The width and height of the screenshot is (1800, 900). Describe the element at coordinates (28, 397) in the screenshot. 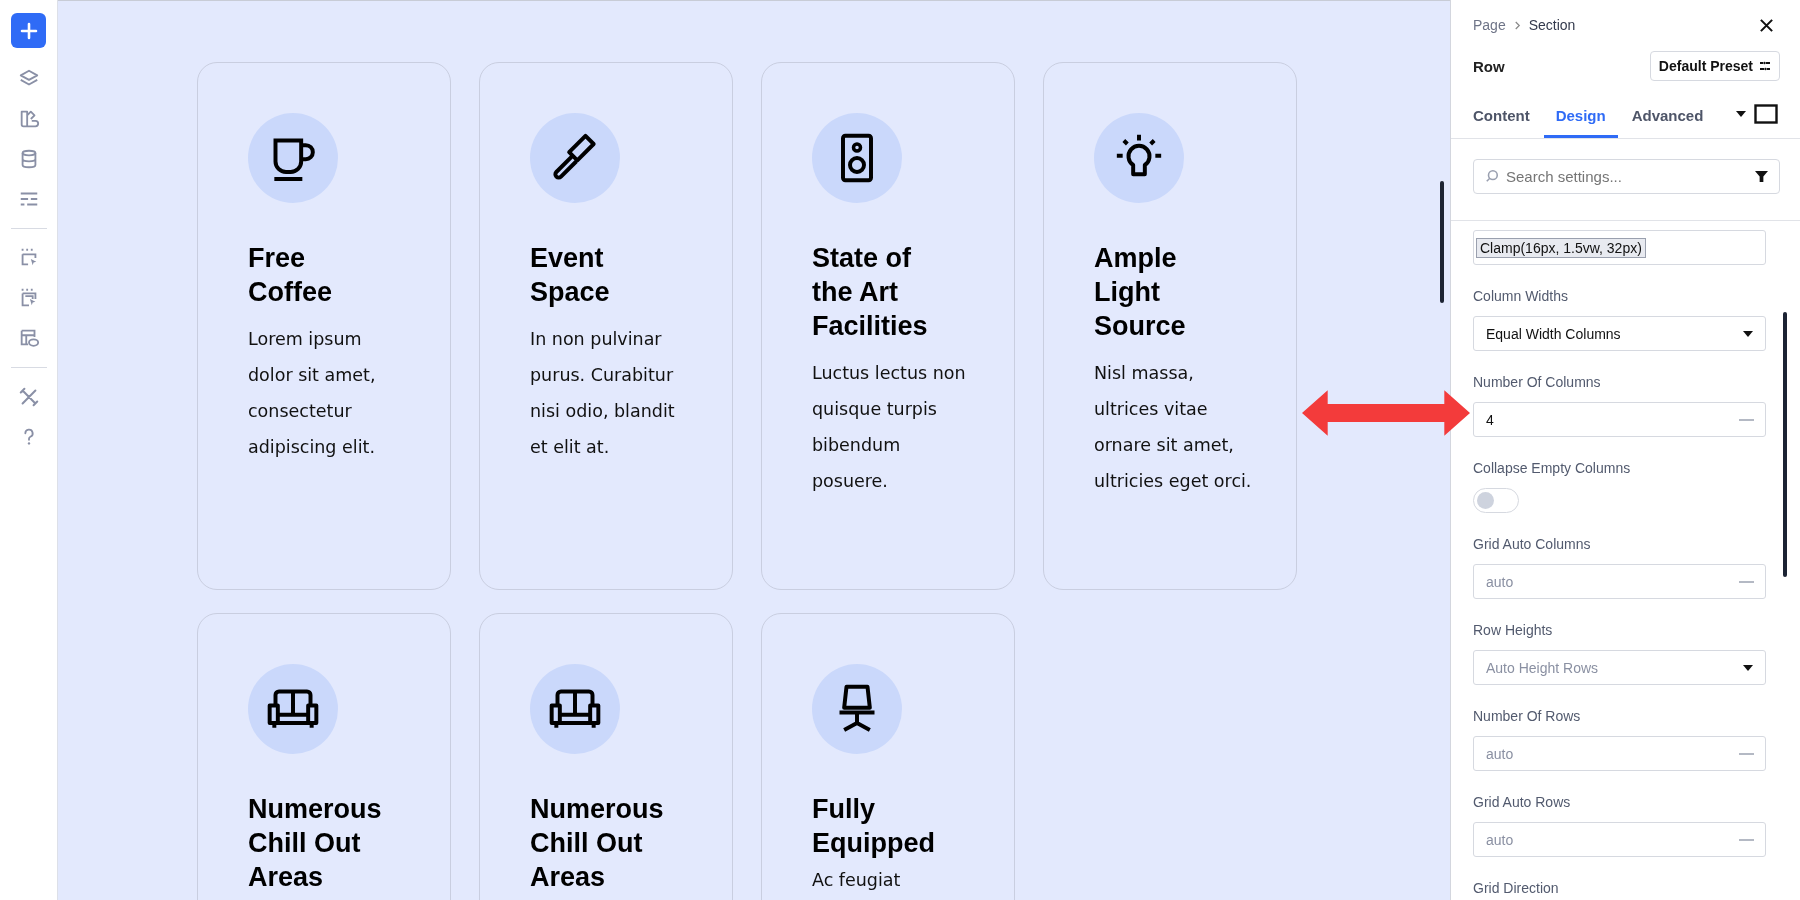

I see `tools-icon` at that location.